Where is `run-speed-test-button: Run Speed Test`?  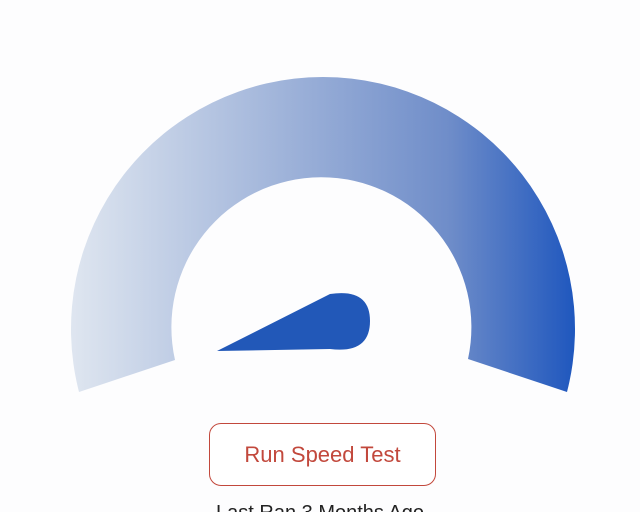 run-speed-test-button: Run Speed Test is located at coordinates (322, 454).